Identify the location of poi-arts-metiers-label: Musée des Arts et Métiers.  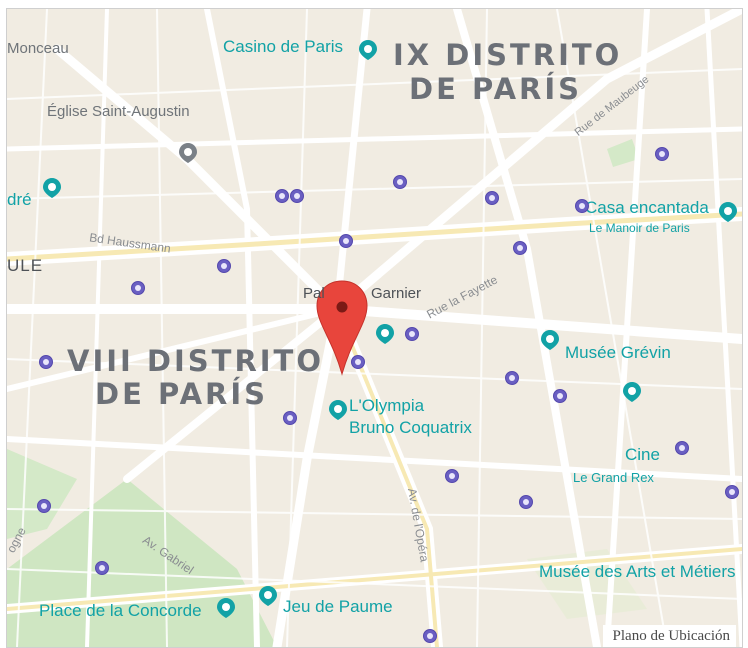
(637, 571).